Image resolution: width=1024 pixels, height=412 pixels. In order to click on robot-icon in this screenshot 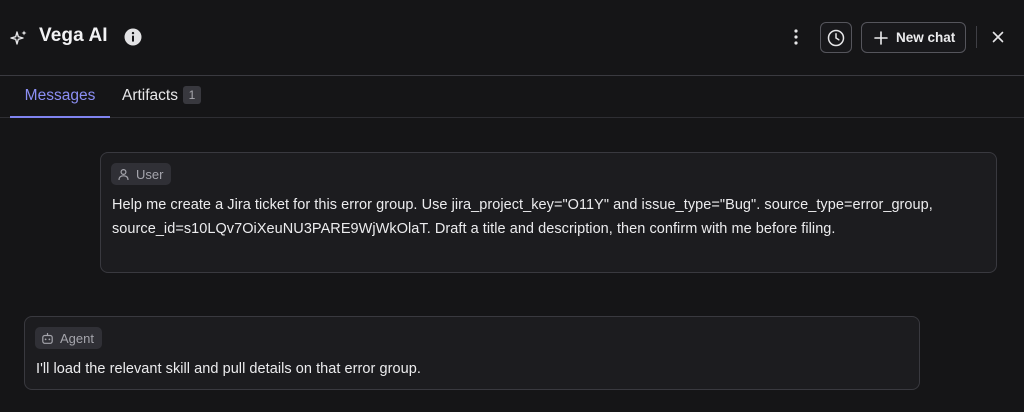, I will do `click(47, 338)`.